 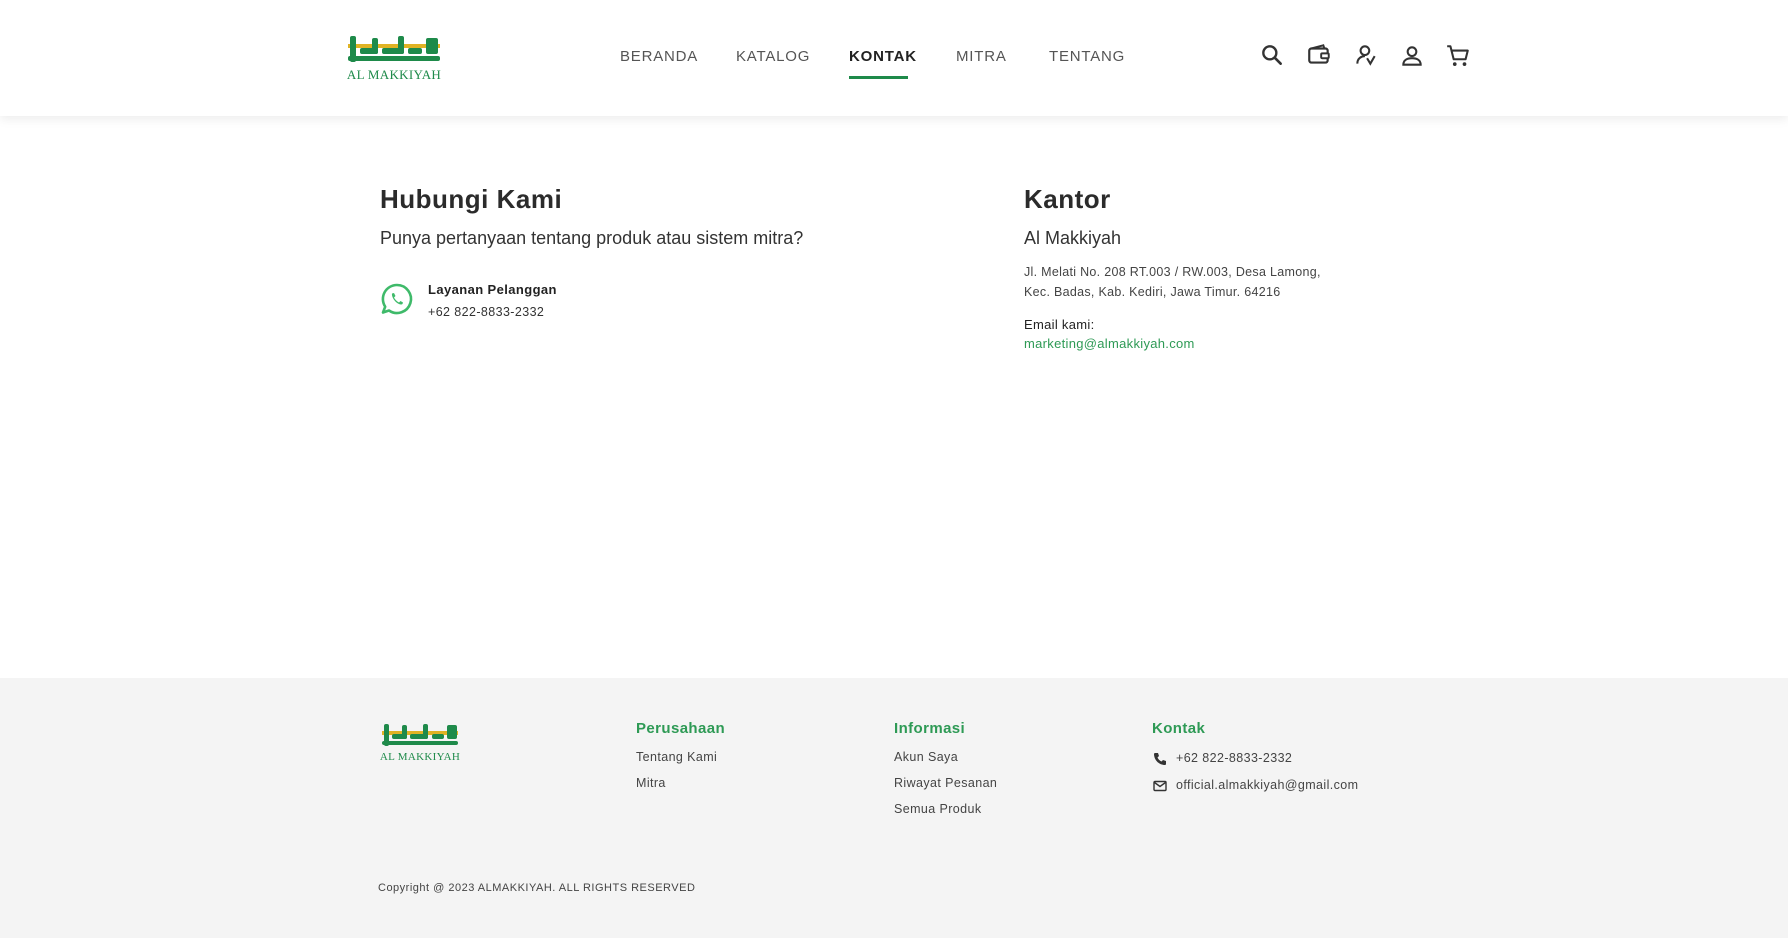 I want to click on logo-text: AL MAKKIYAH, so click(x=394, y=74).